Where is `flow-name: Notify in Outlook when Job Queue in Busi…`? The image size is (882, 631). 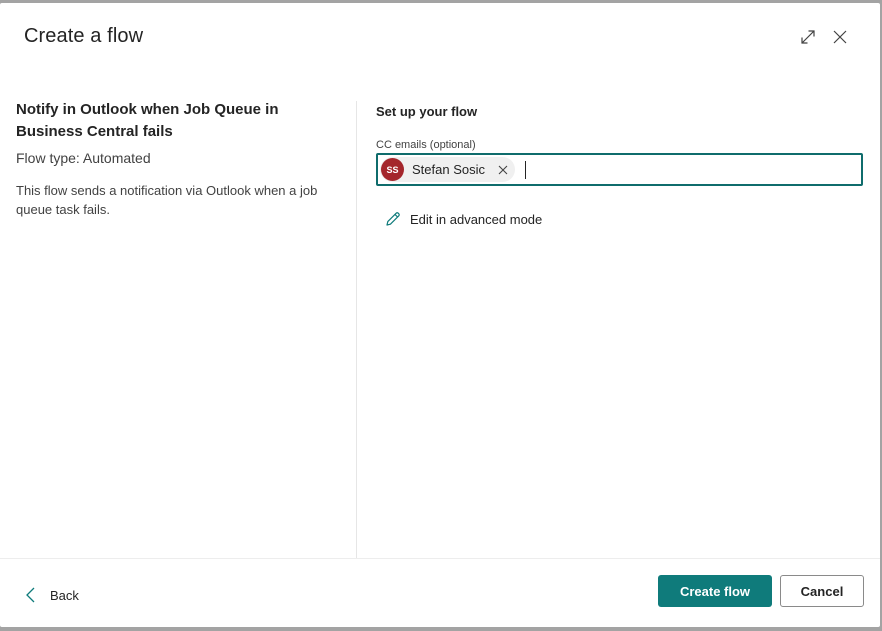
flow-name: Notify in Outlook when Job Queue in Busi… is located at coordinates (147, 120).